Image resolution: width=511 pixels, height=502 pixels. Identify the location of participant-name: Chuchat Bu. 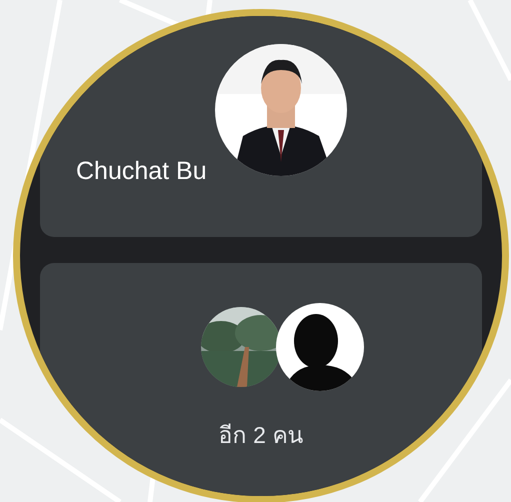
(141, 171).